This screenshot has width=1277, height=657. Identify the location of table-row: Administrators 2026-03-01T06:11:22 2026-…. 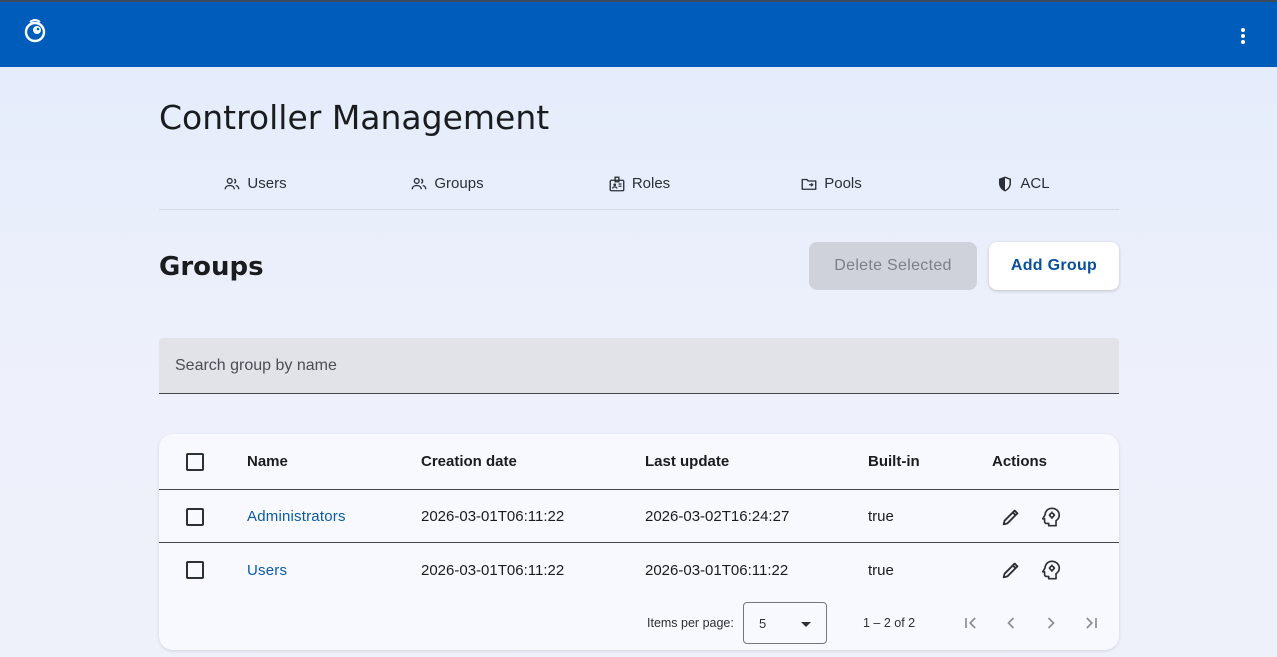
(639, 517).